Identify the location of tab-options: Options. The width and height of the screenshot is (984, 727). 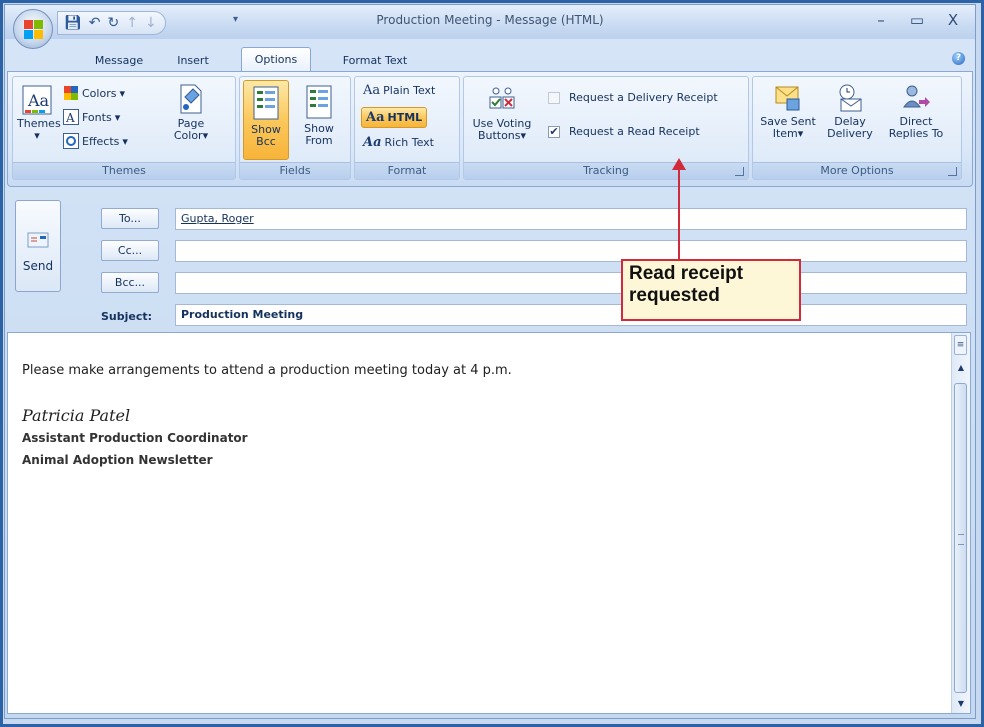
(276, 59).